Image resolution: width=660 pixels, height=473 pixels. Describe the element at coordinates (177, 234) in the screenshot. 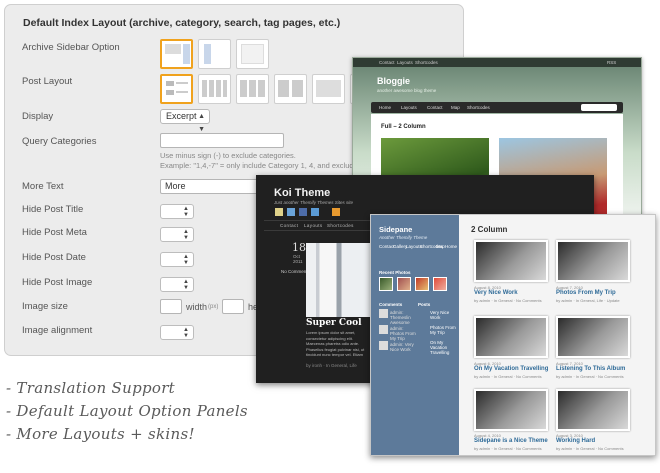

I see `hide-post-meta-select: ▲ ▼` at that location.